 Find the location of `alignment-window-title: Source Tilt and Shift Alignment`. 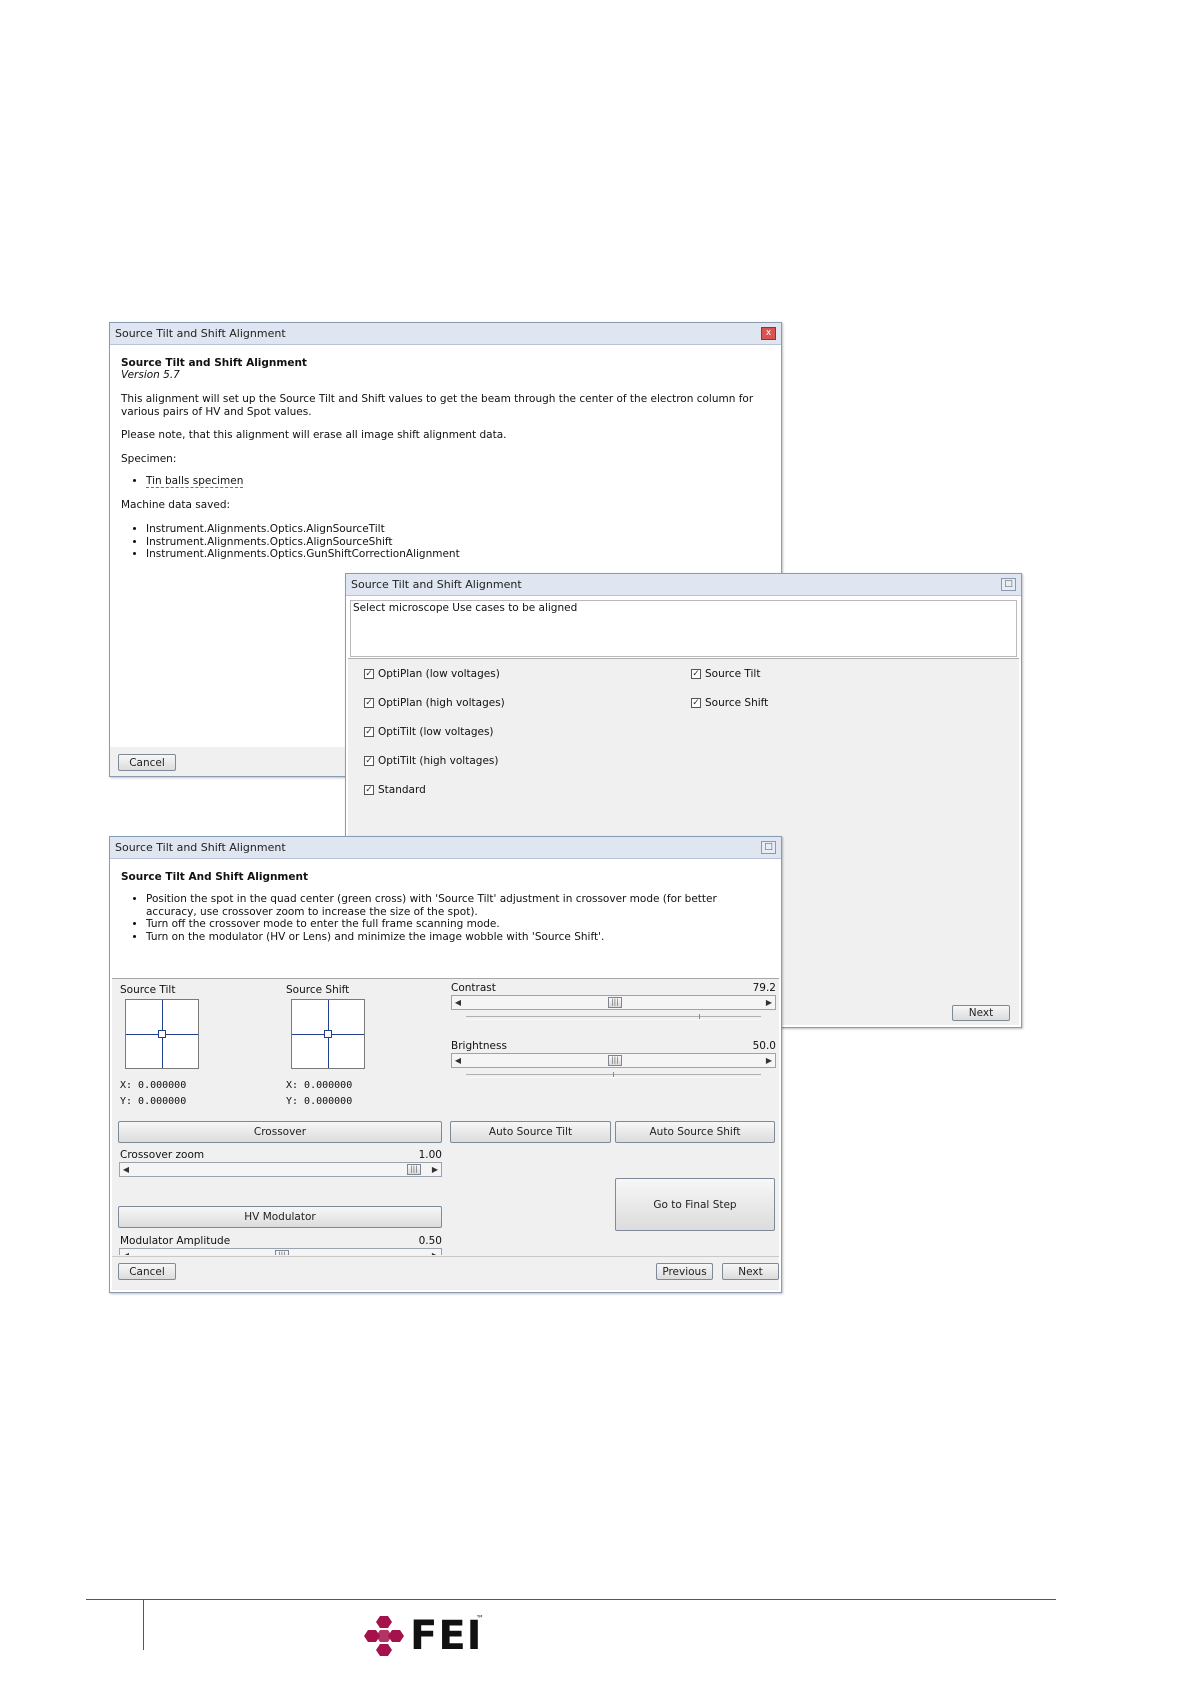

alignment-window-title: Source Tilt and Shift Alignment is located at coordinates (200, 847).